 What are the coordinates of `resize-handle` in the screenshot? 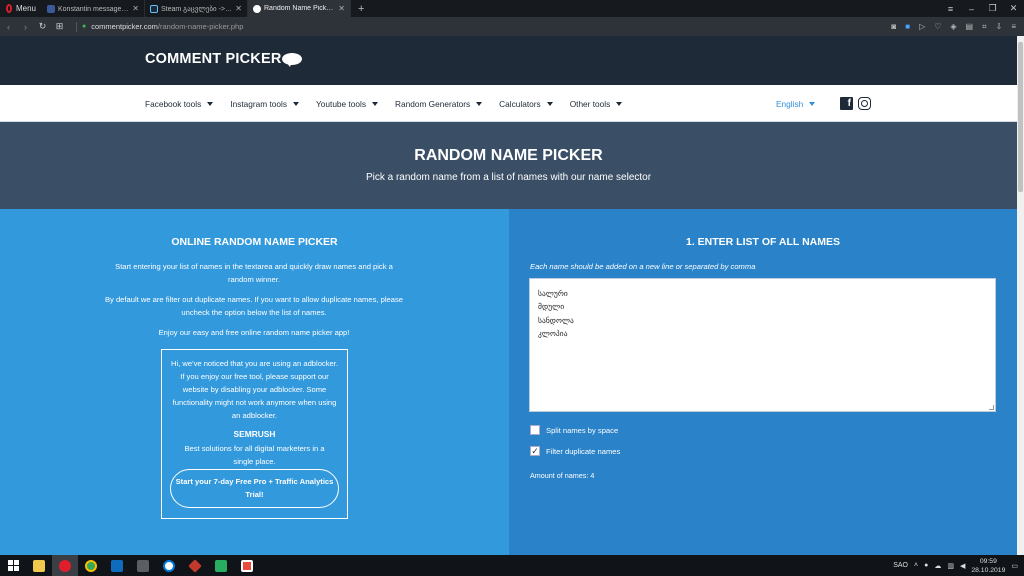 It's located at (991, 407).